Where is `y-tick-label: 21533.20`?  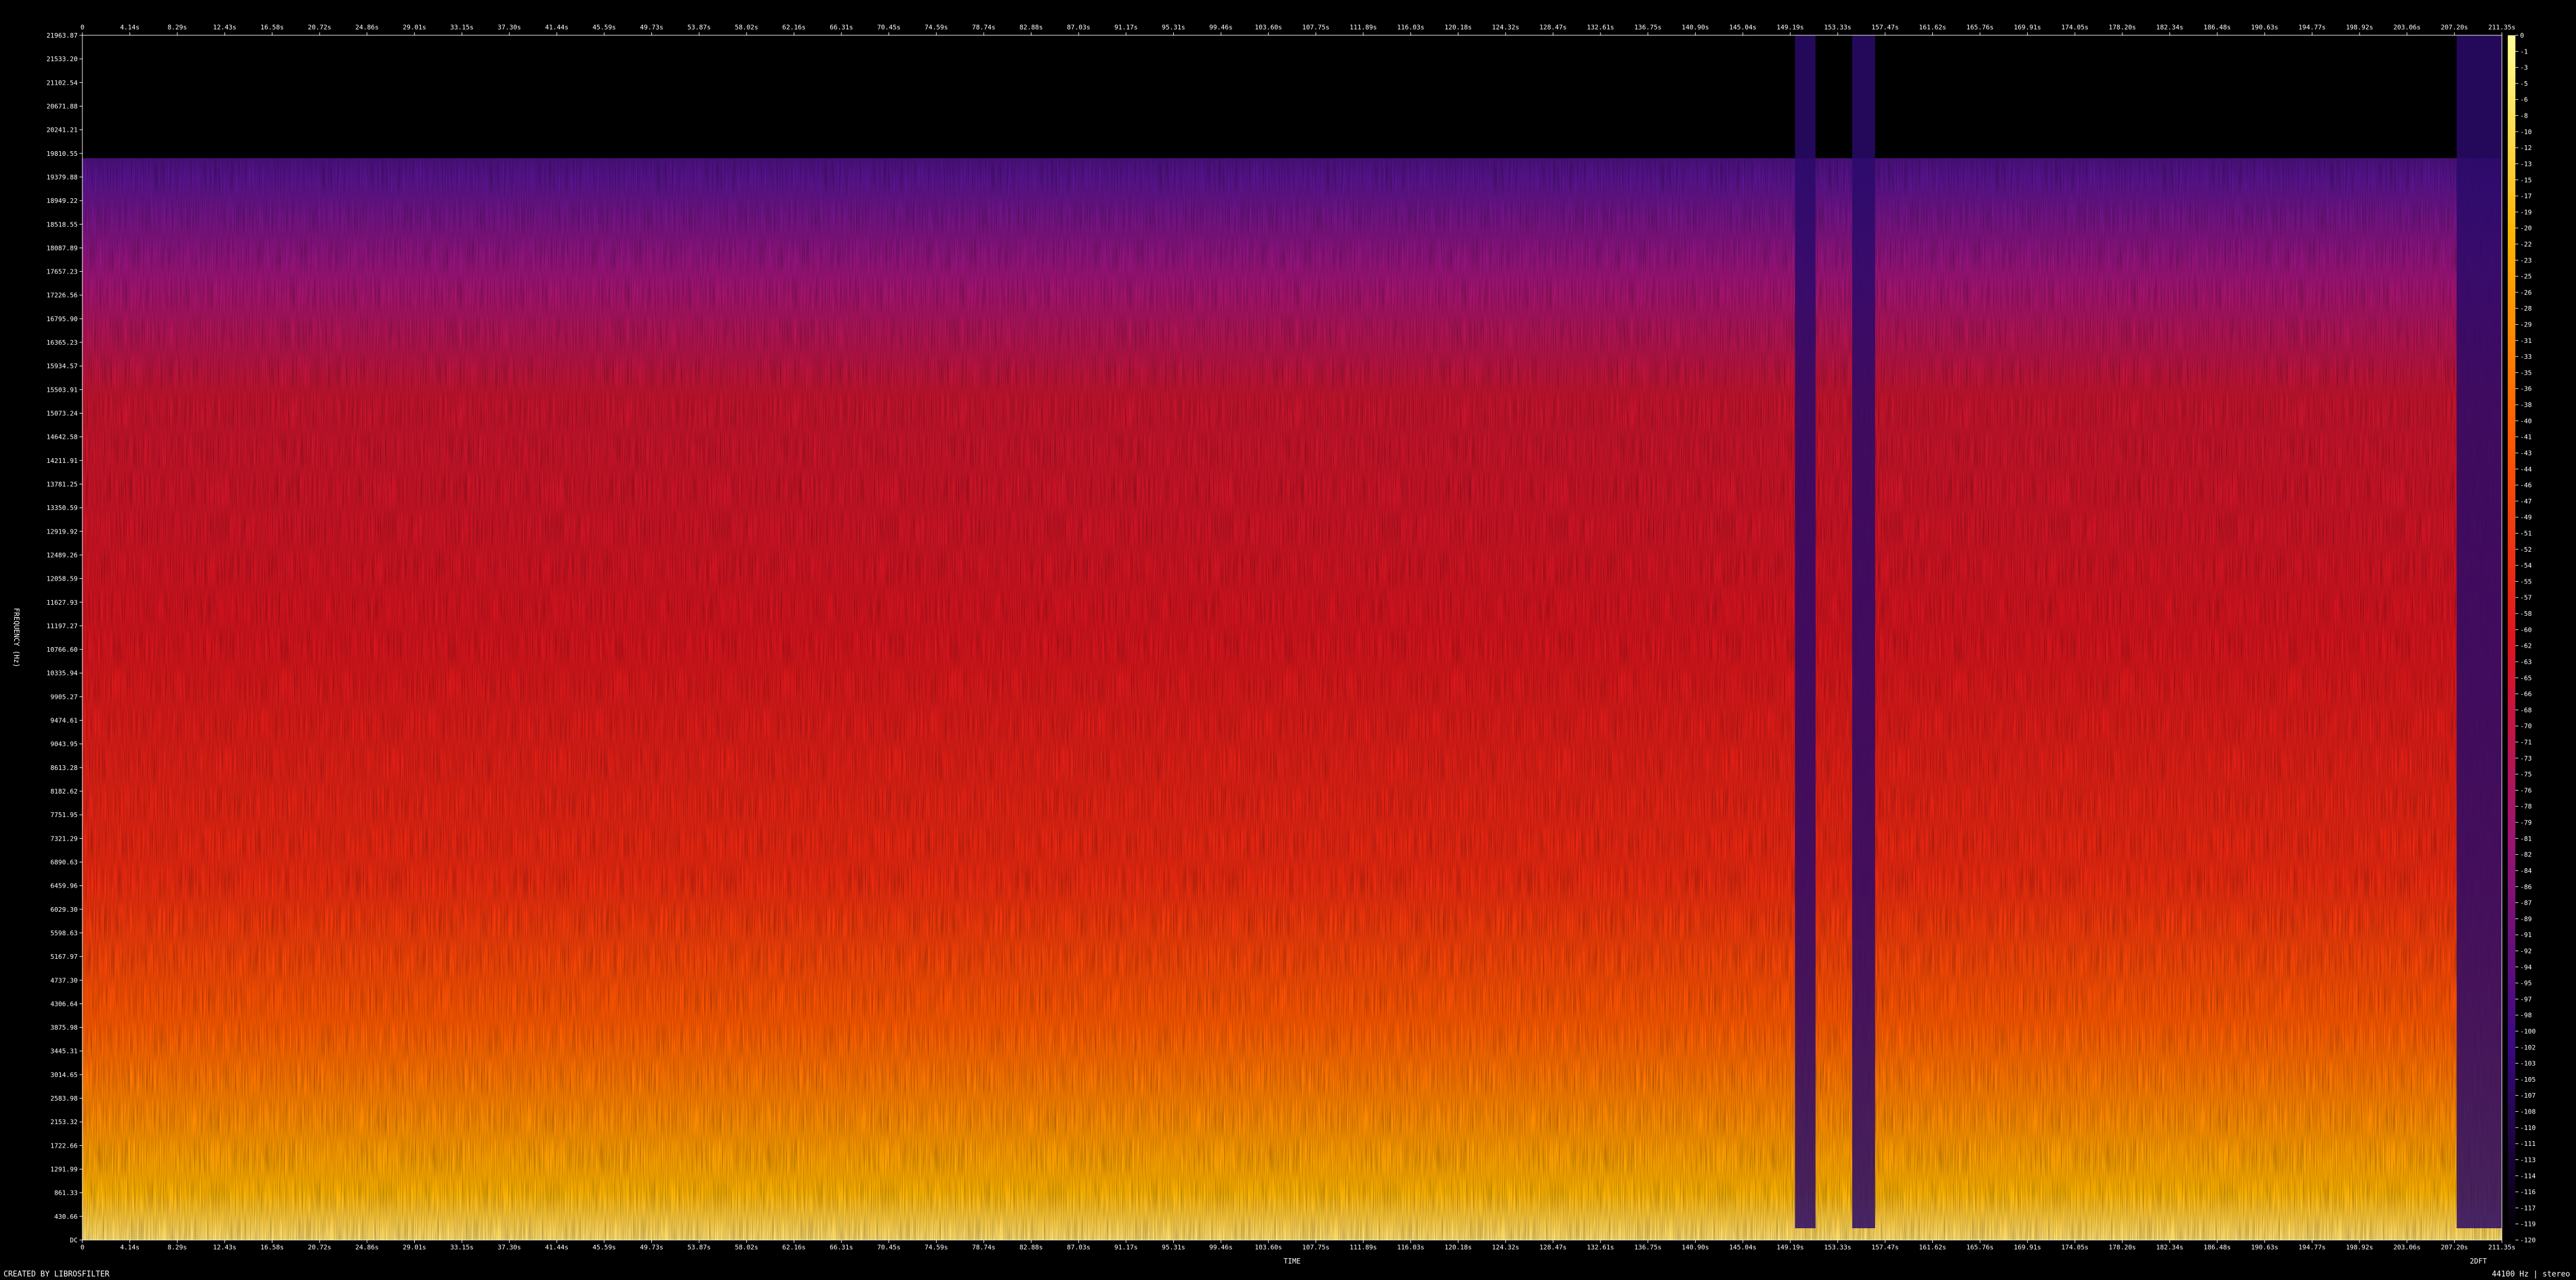 y-tick-label: 21533.20 is located at coordinates (62, 59).